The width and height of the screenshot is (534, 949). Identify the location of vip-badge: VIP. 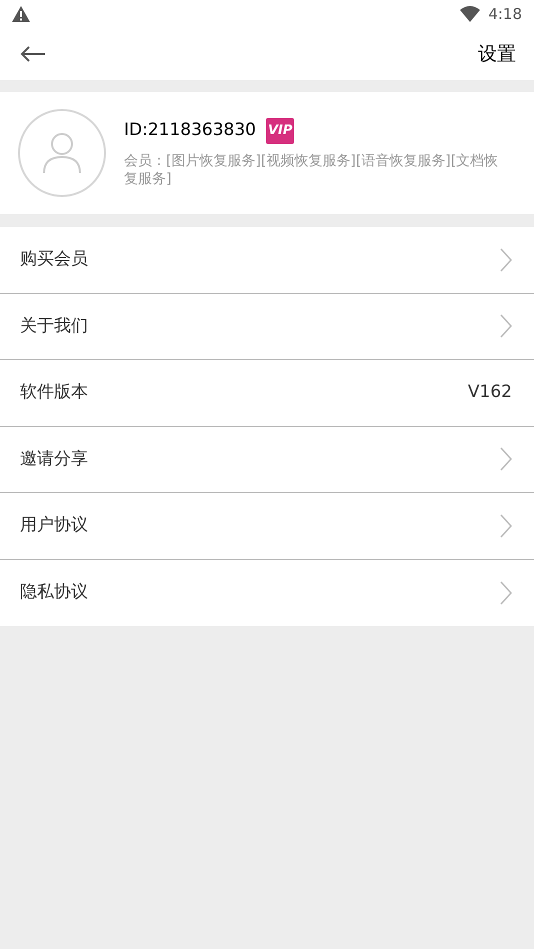
(280, 131).